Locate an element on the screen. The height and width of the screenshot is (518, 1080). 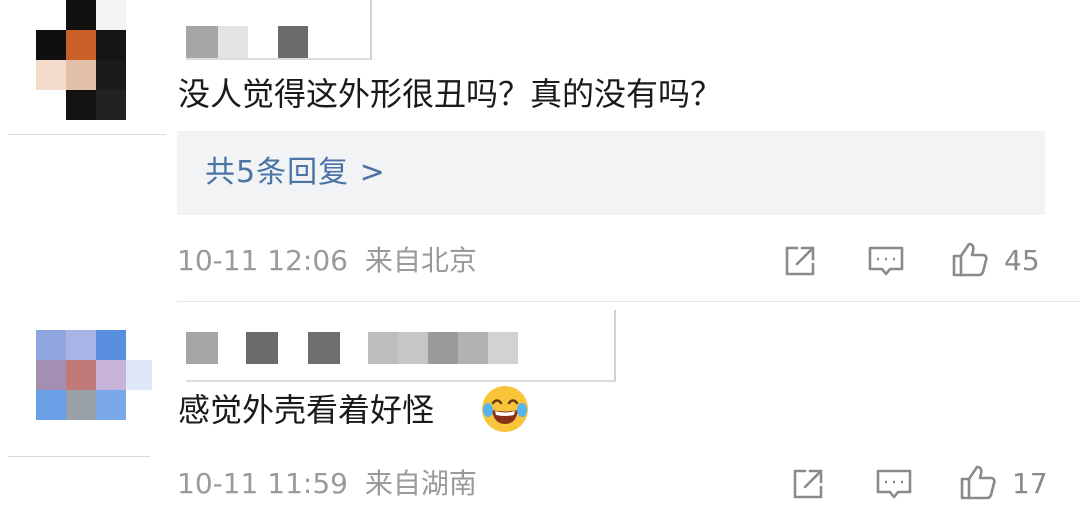
comment-time: 10-11 12:06 is located at coordinates (262, 260).